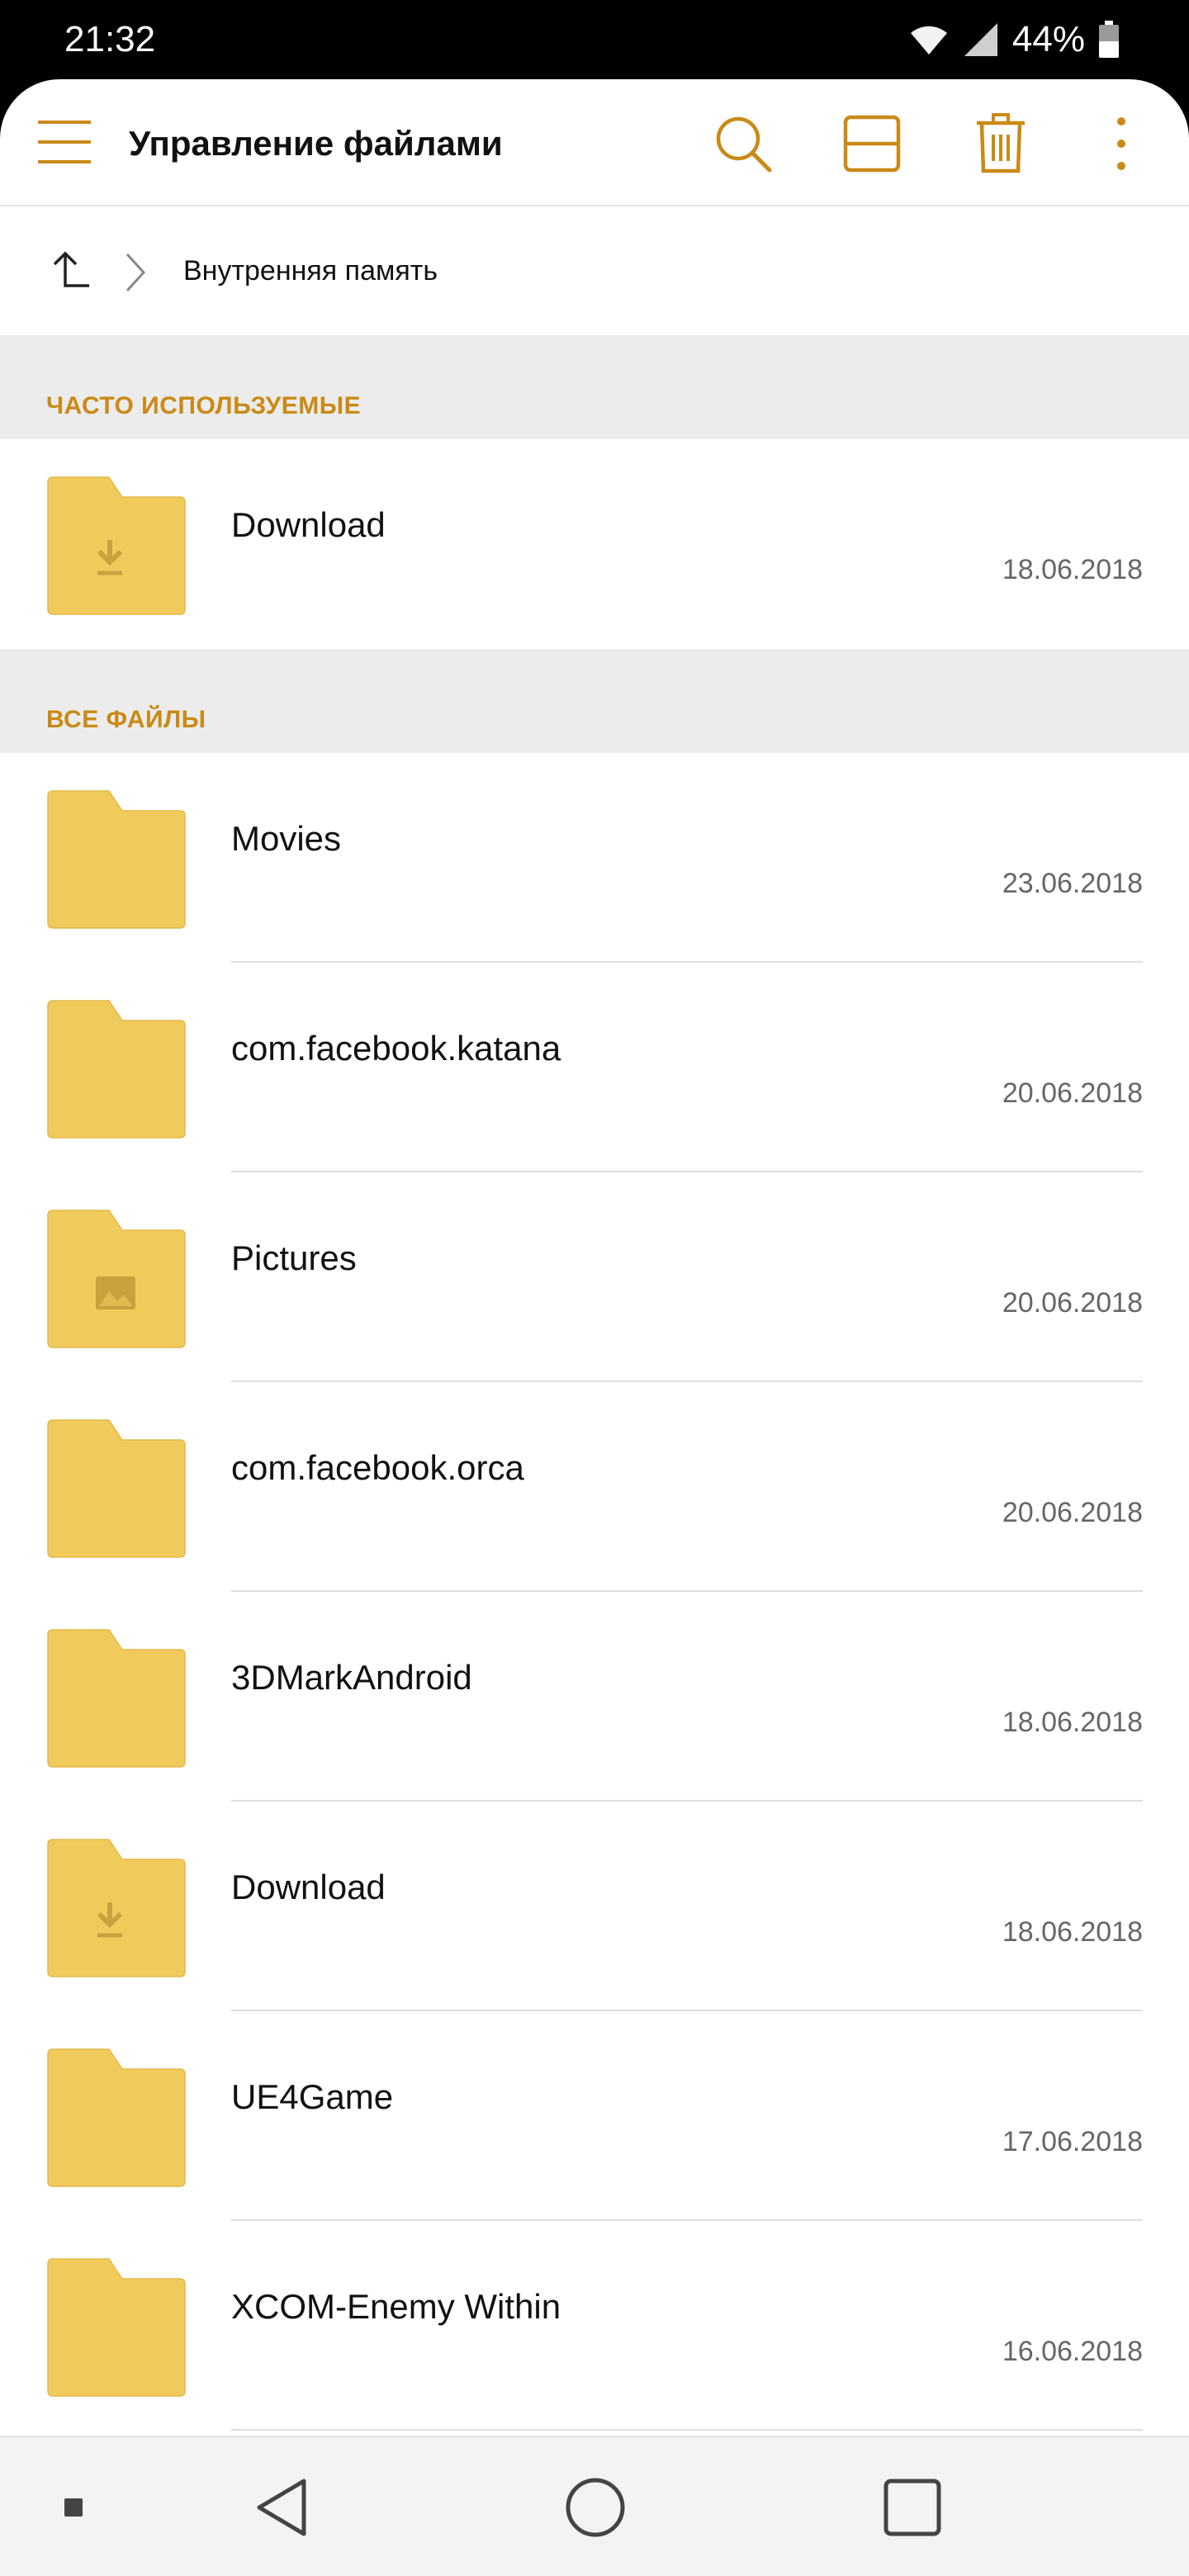  I want to click on item-date: 23.06.2018, so click(1072, 883).